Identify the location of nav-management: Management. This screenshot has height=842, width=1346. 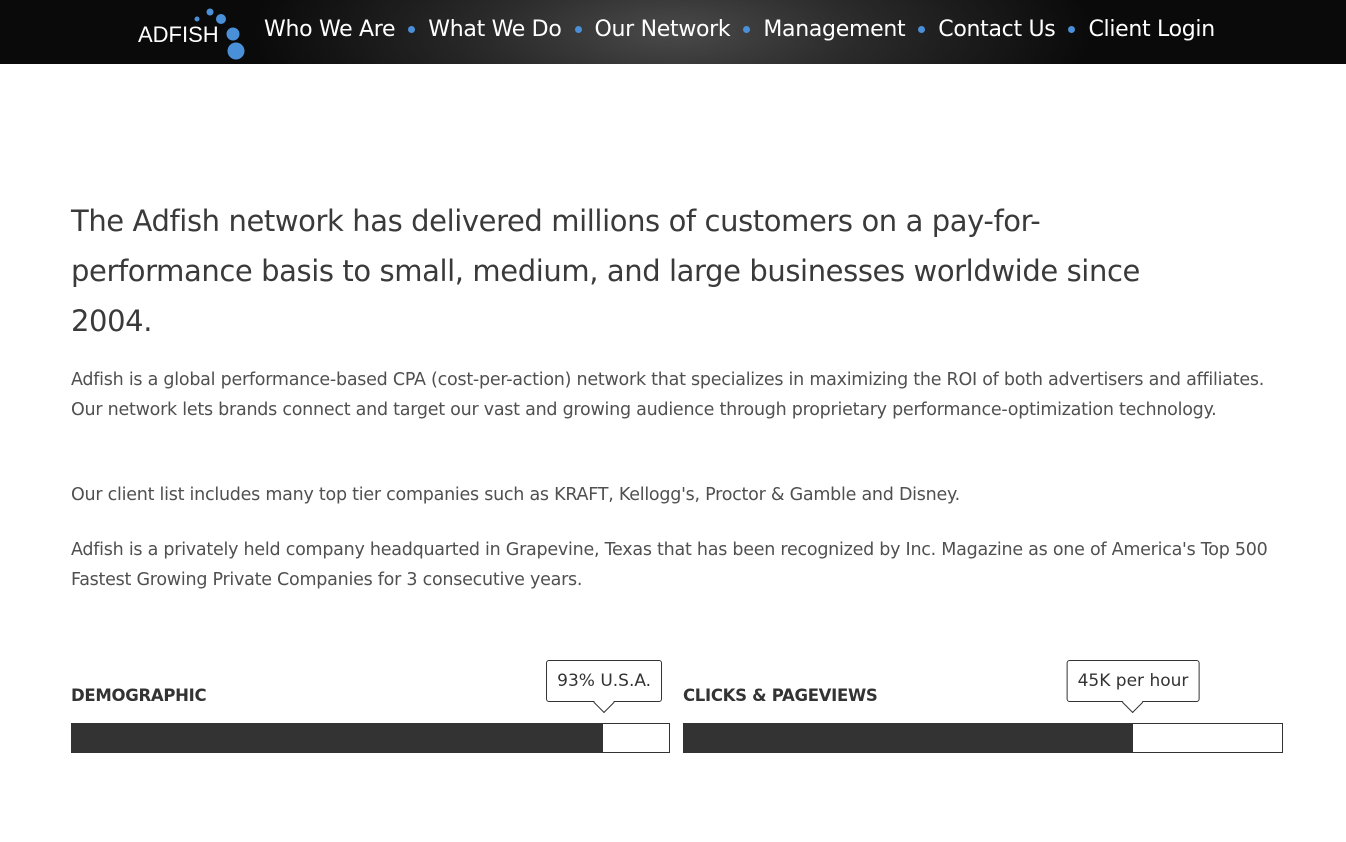
(834, 29).